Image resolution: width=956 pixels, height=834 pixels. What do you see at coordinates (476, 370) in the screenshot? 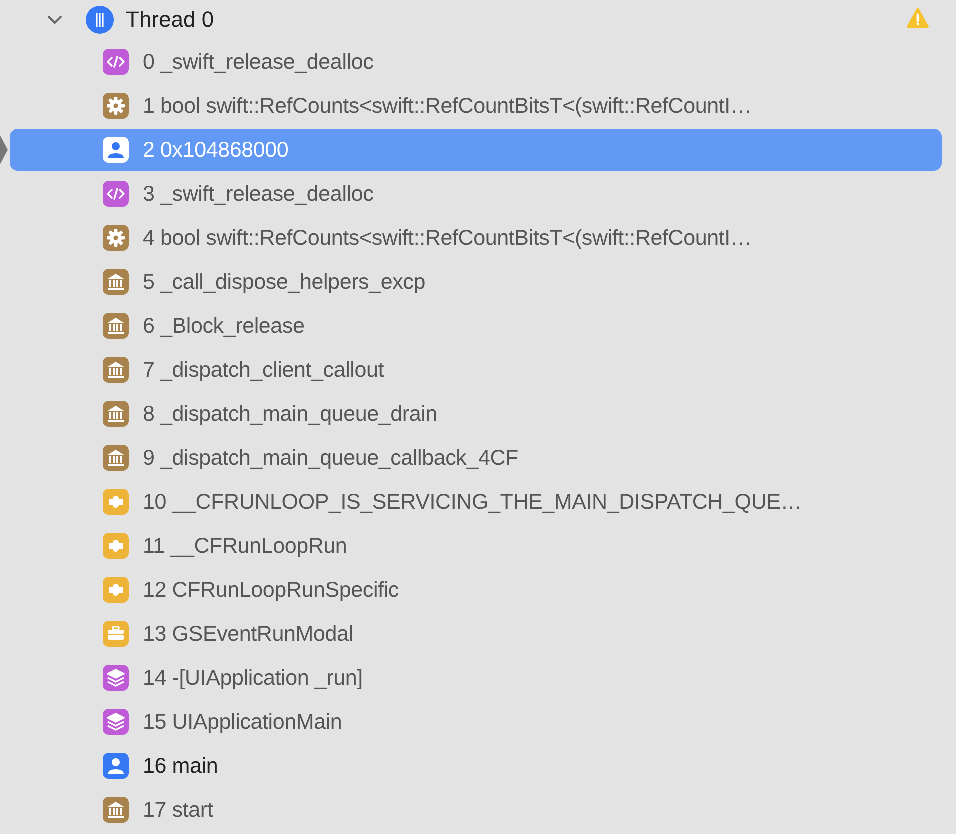
I see `stack-frame-row: 7 _dispatch_client_callout` at bounding box center [476, 370].